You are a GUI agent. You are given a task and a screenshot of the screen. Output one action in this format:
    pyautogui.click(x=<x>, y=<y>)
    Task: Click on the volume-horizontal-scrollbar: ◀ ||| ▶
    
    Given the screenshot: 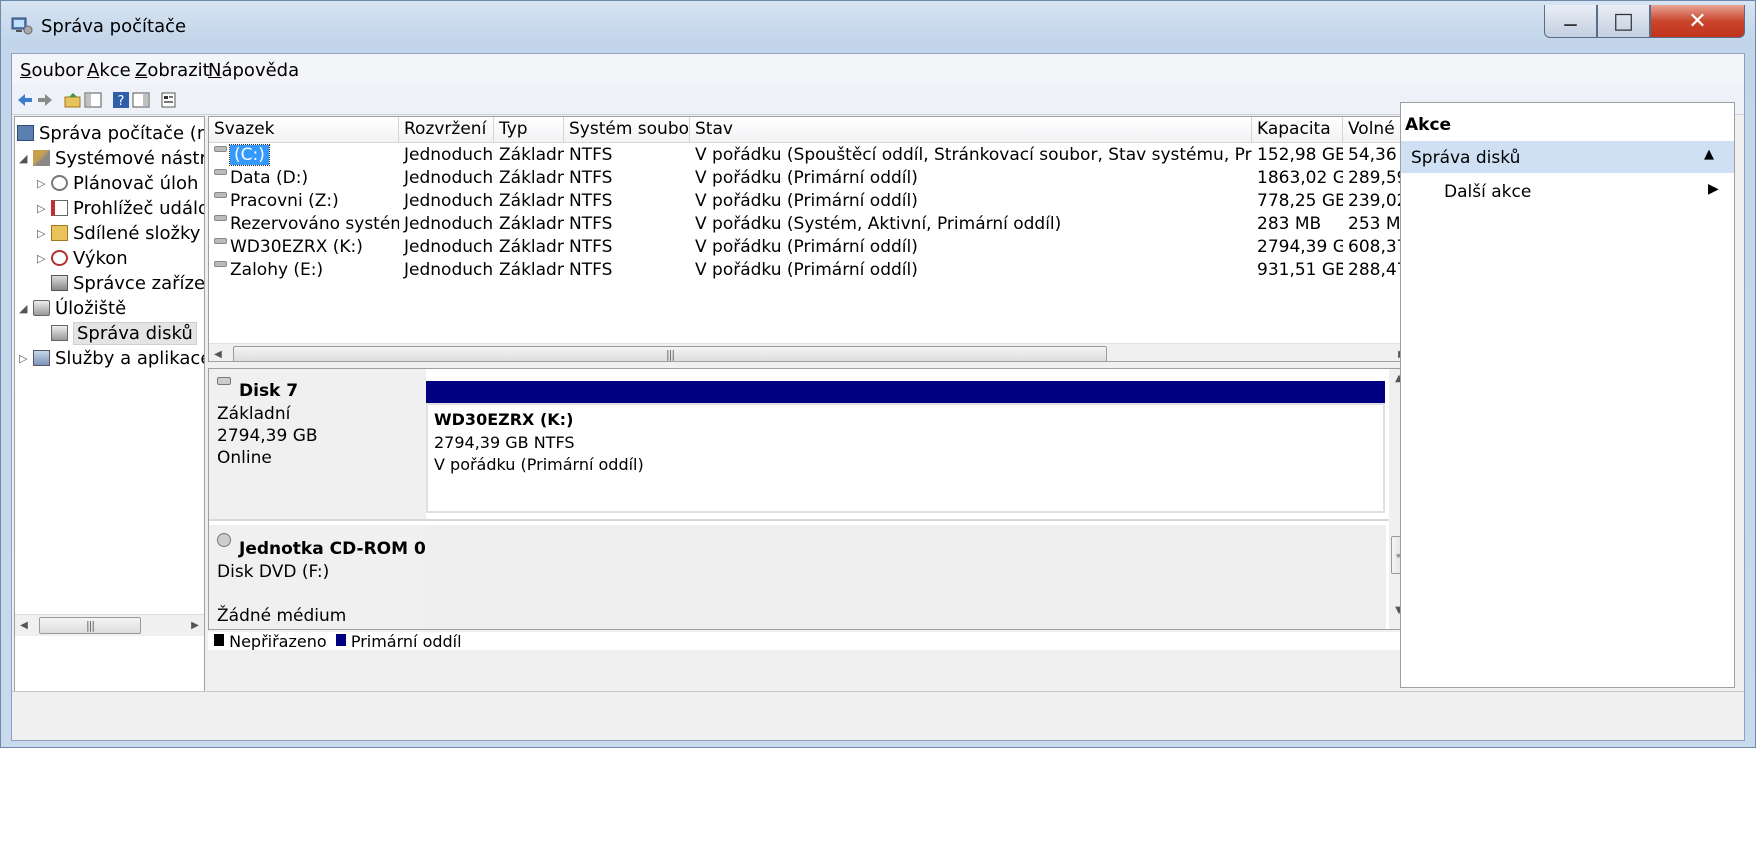 What is the action you would take?
    pyautogui.click(x=809, y=352)
    